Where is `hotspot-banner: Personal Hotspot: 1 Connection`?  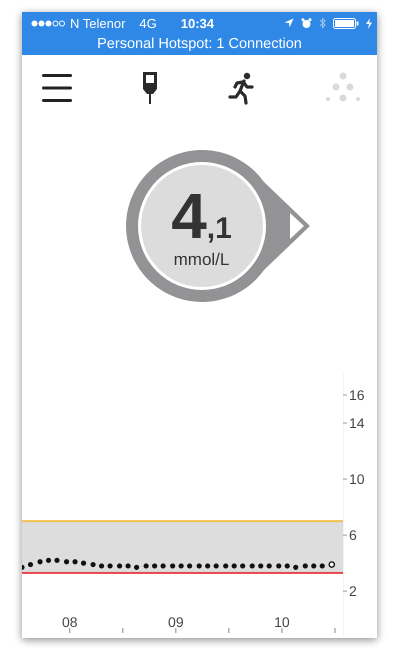 hotspot-banner: Personal Hotspot: 1 Connection is located at coordinates (199, 44).